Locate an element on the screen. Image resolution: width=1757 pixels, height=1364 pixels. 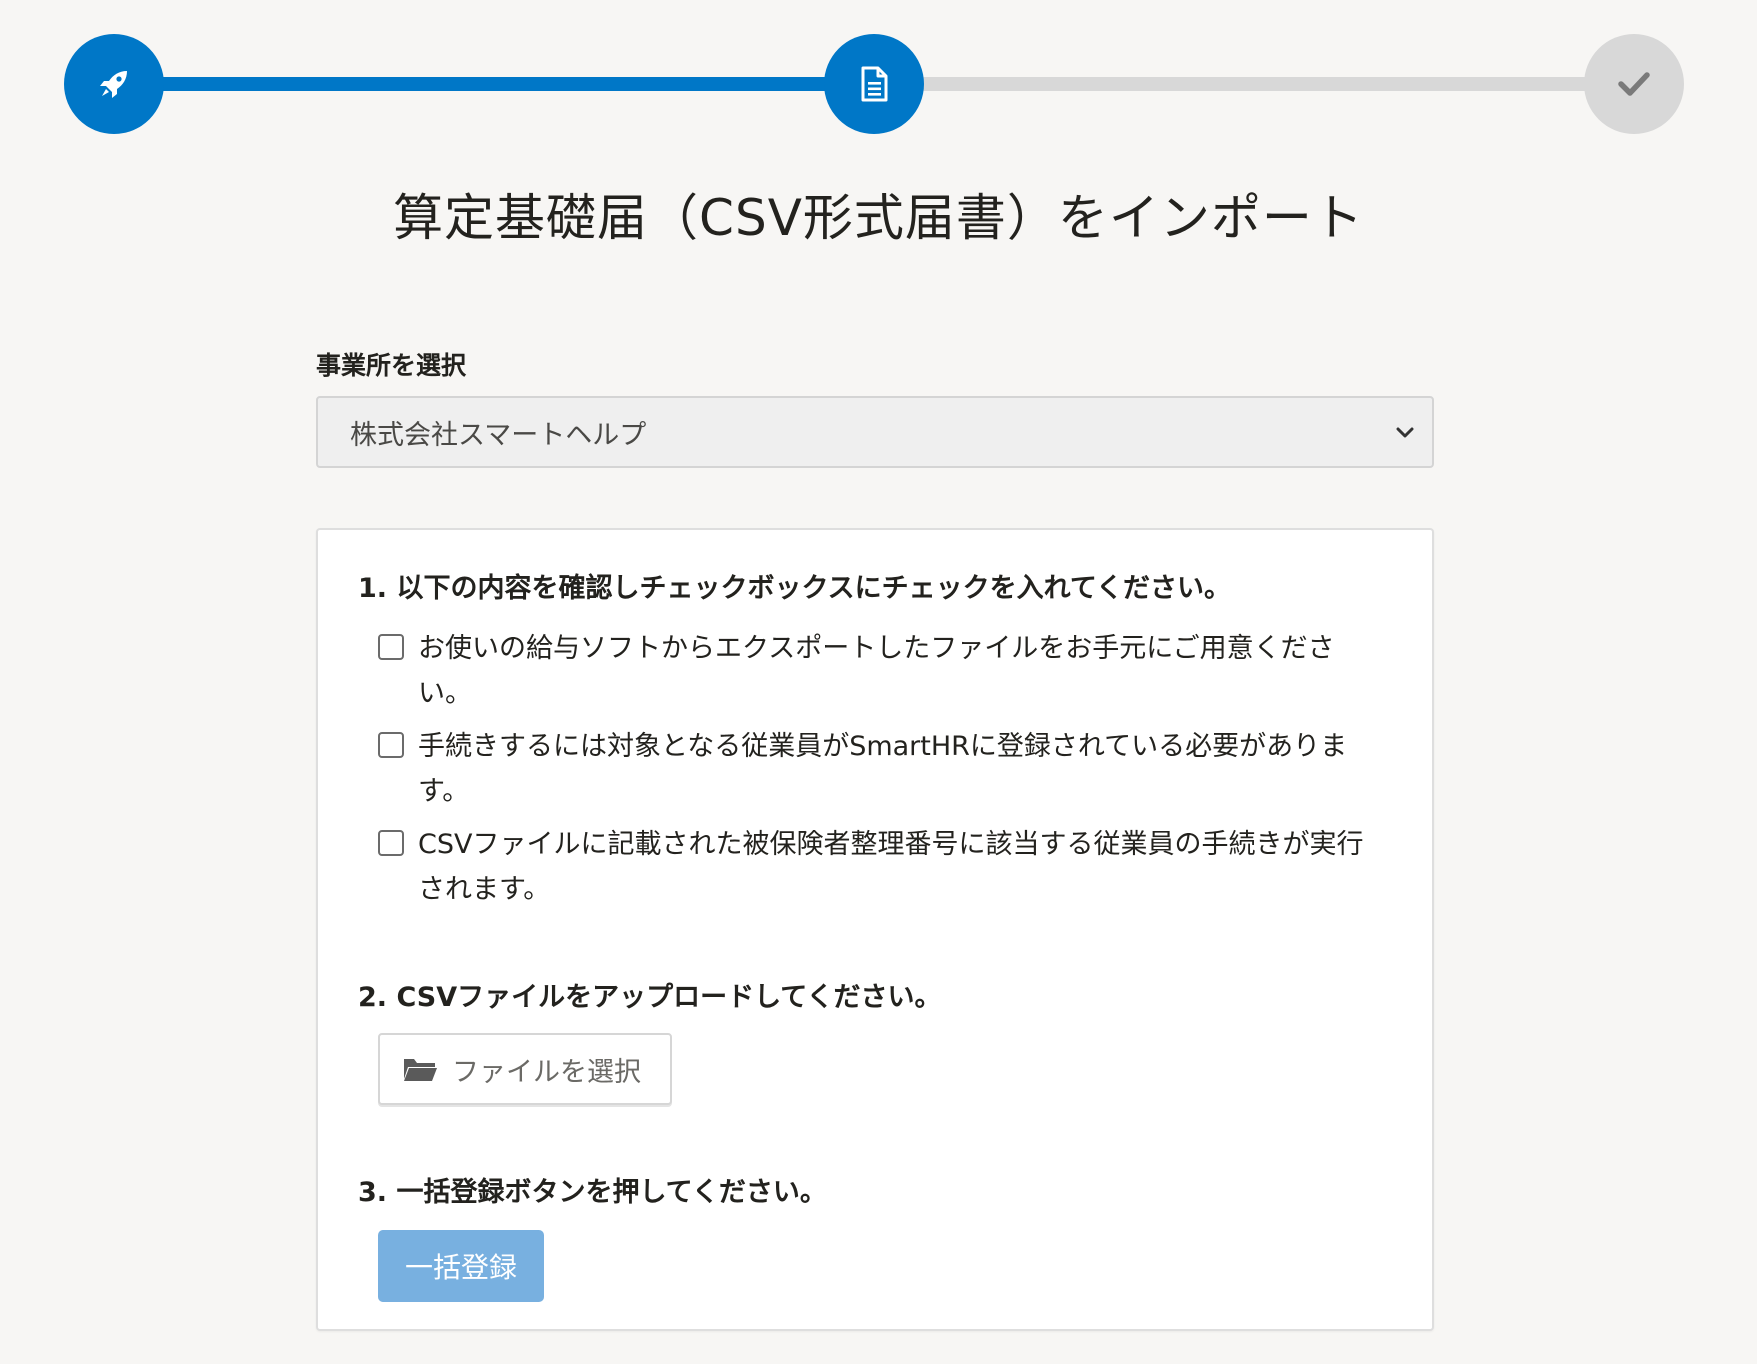
stepper-line-completed is located at coordinates (494, 84).